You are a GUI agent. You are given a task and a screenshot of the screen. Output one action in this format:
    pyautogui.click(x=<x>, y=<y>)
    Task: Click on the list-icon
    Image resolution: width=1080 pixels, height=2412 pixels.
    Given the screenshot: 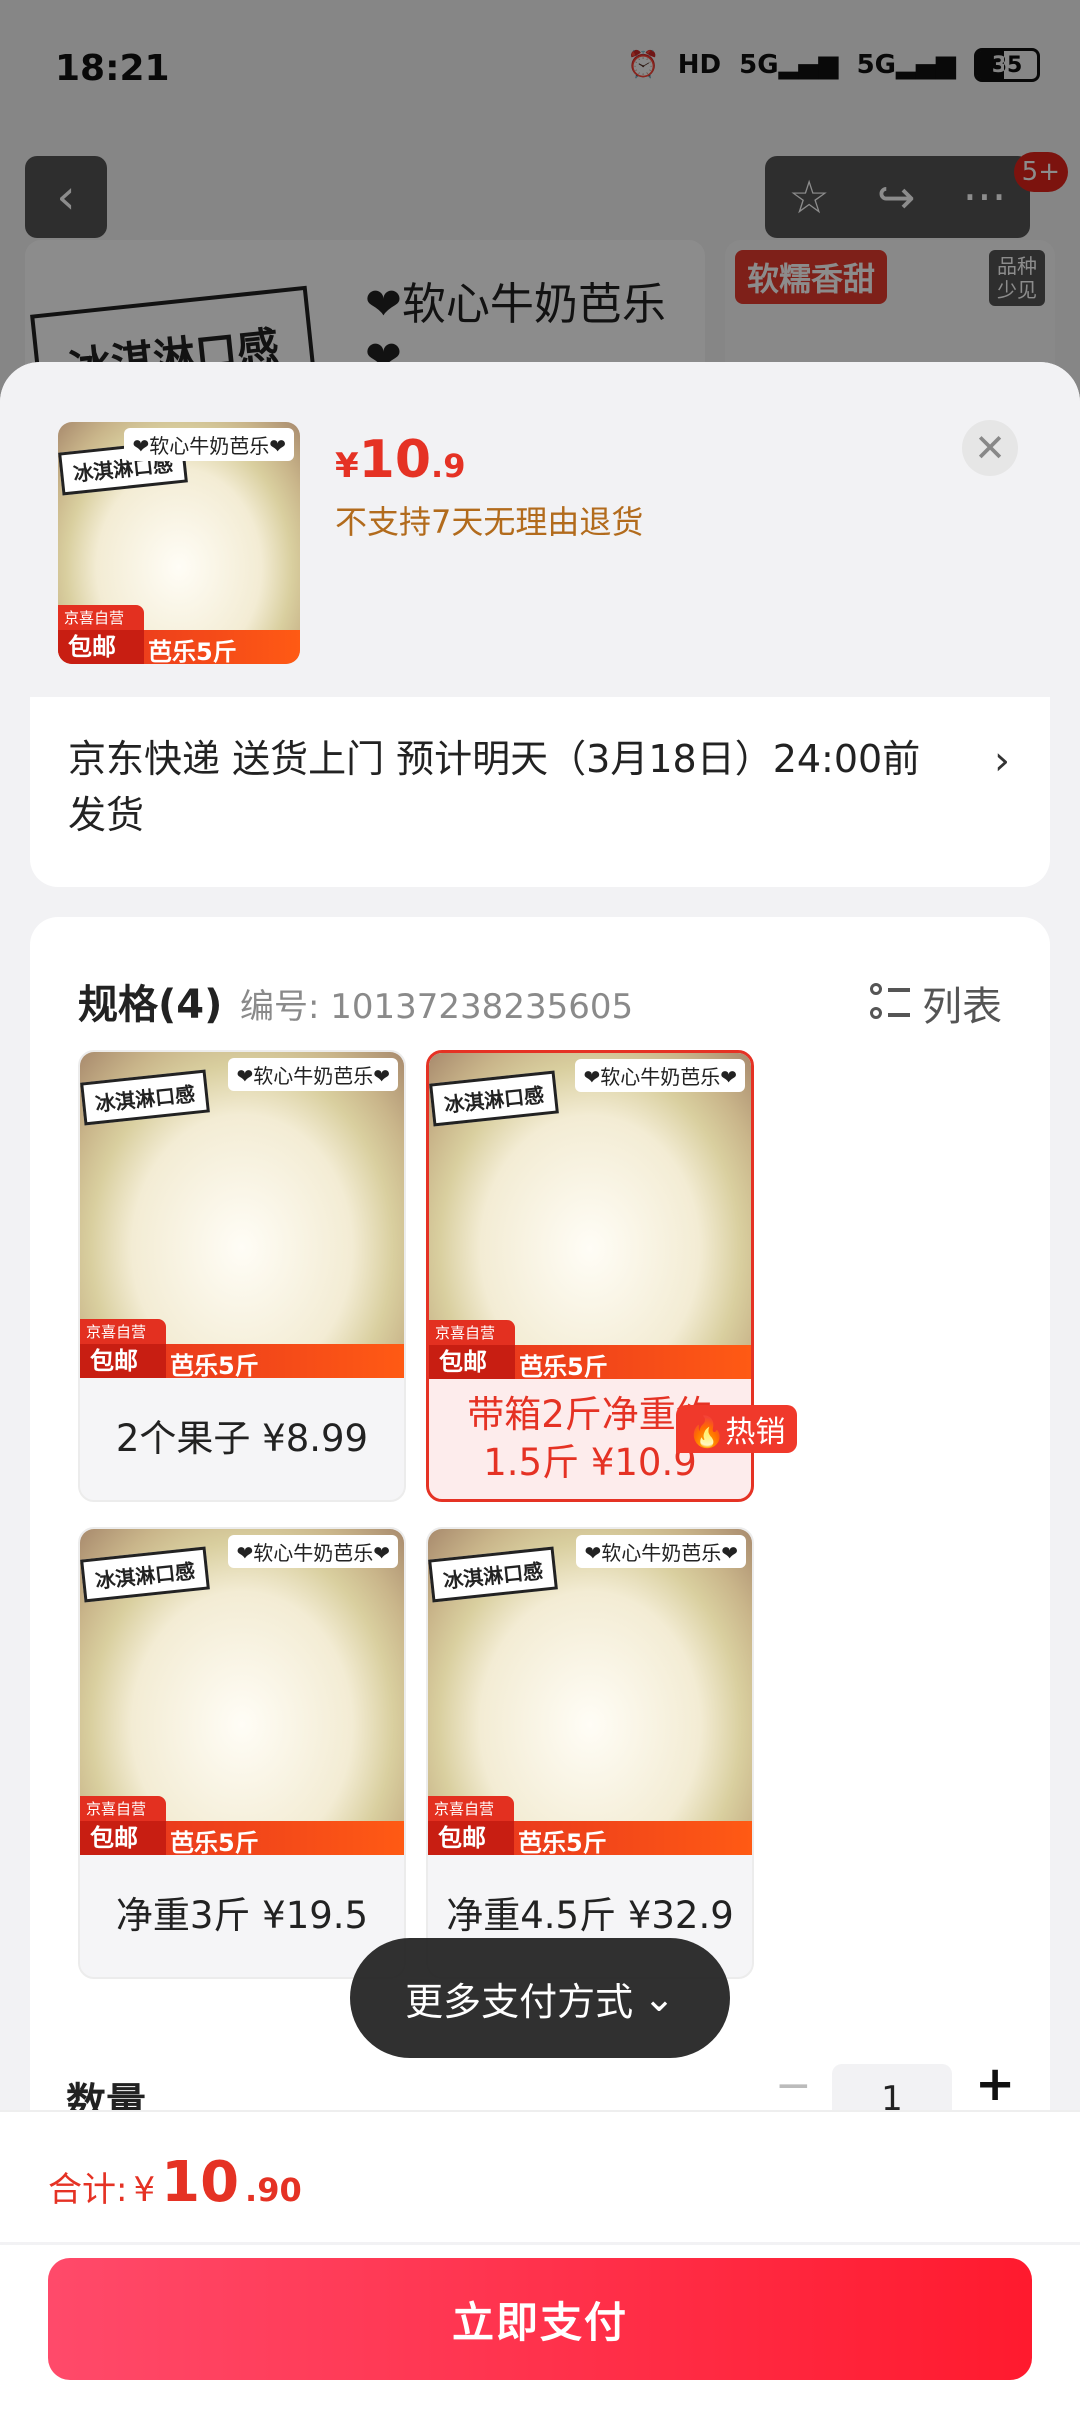 What is the action you would take?
    pyautogui.click(x=890, y=1003)
    